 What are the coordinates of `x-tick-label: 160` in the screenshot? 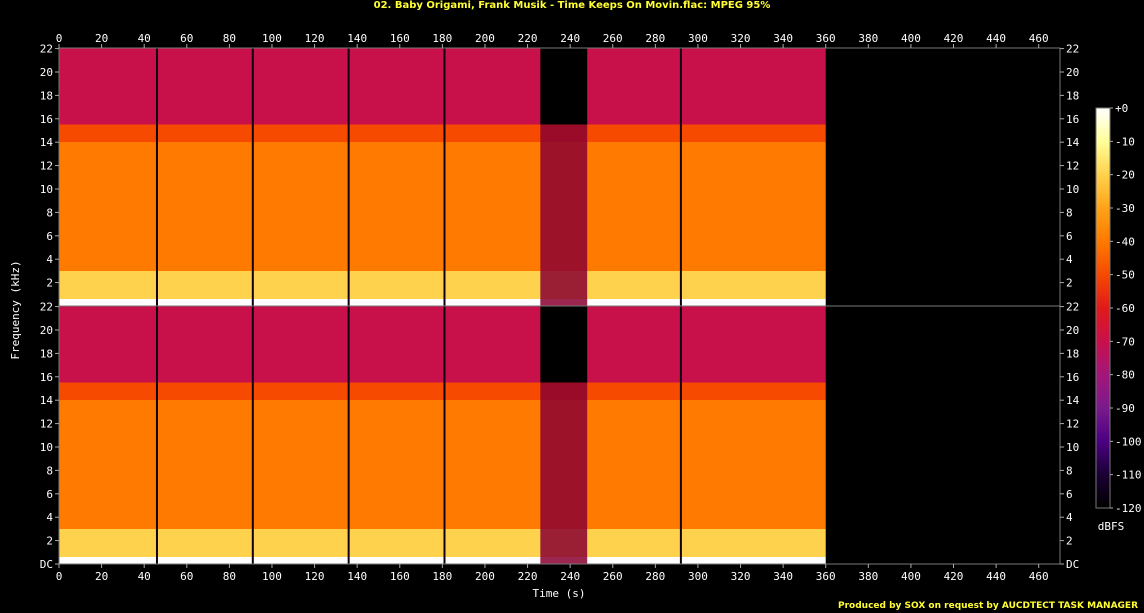 It's located at (400, 576).